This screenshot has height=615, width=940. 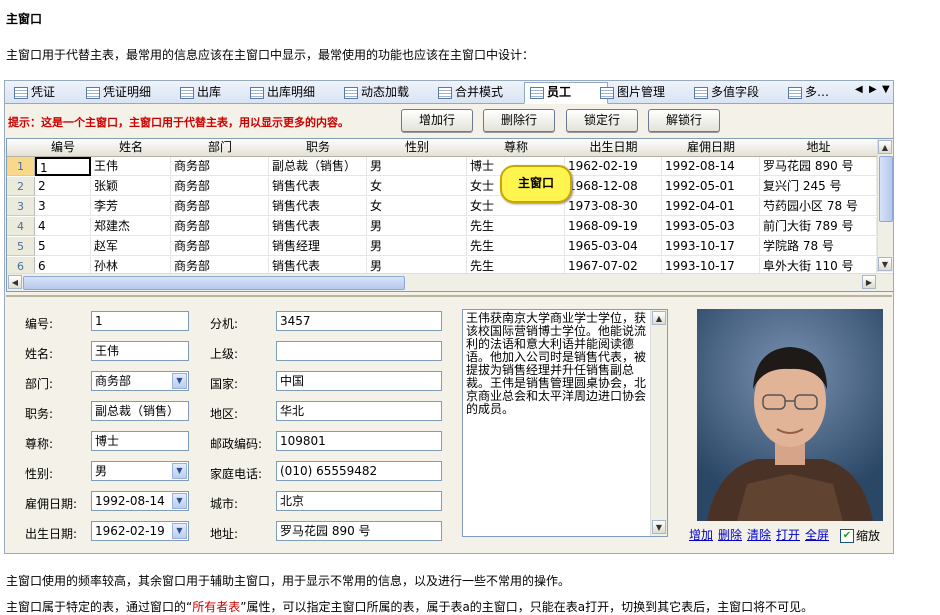 I want to click on zoom-checkbox: ✔, so click(x=847, y=536).